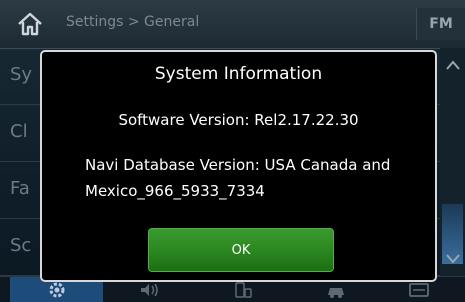 The width and height of the screenshot is (465, 302). I want to click on chevron-down-icon, so click(453, 258).